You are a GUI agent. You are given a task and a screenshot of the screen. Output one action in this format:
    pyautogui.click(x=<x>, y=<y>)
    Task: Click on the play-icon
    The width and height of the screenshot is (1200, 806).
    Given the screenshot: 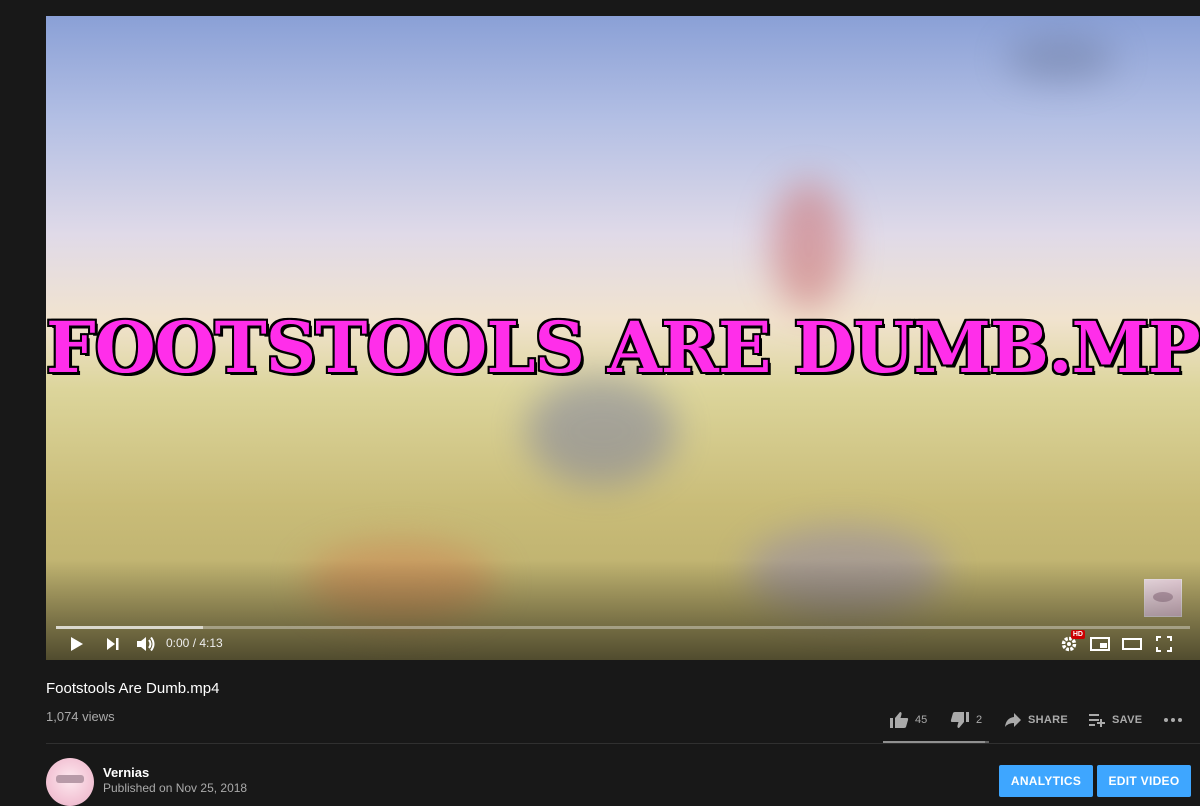 What is the action you would take?
    pyautogui.click(x=77, y=644)
    